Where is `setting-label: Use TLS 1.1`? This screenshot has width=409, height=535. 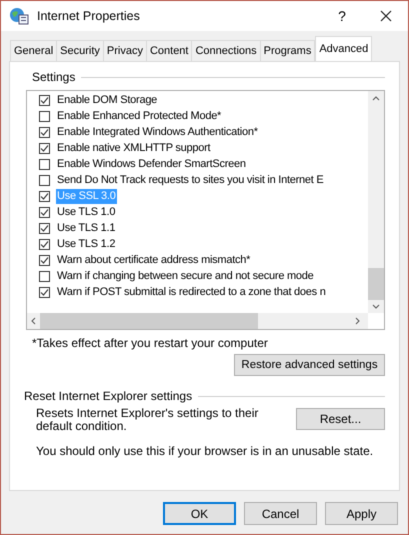
setting-label: Use TLS 1.1 is located at coordinates (86, 228).